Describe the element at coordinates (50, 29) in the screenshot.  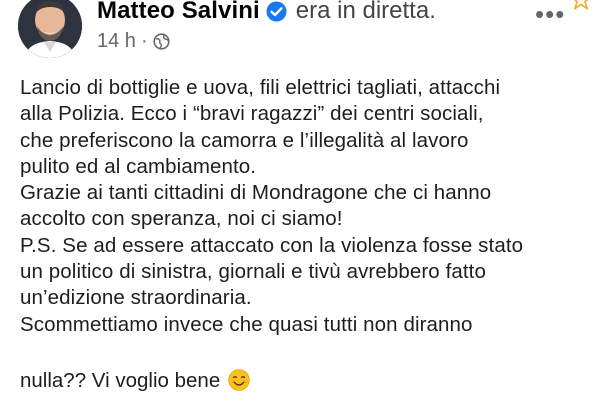
I see `avatar` at that location.